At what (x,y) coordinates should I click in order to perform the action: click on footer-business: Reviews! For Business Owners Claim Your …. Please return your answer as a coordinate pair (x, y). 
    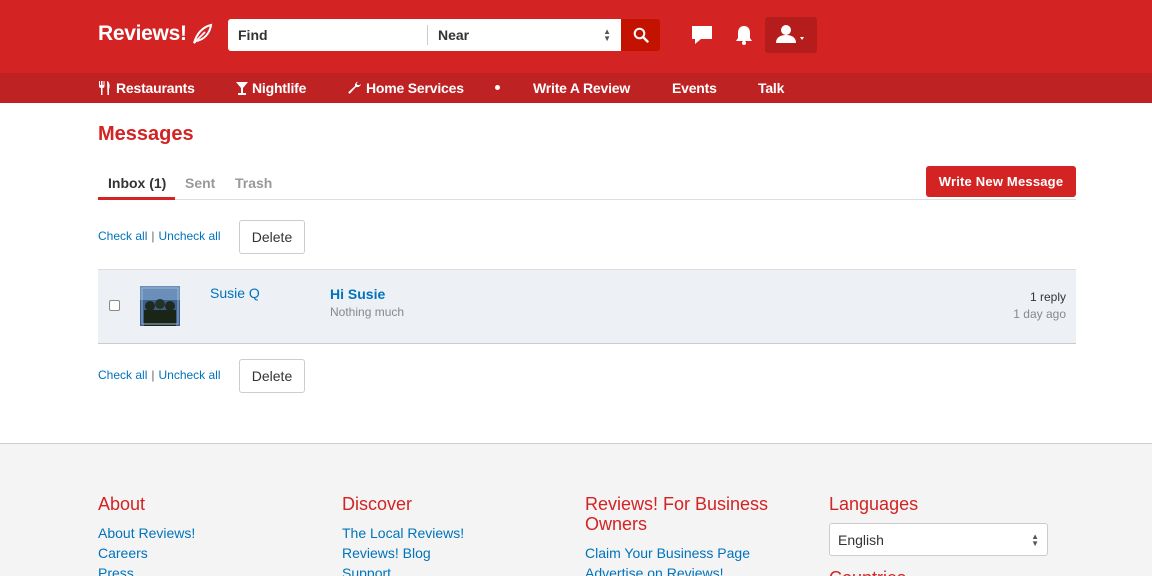
    Looking at the image, I should click on (685, 535).